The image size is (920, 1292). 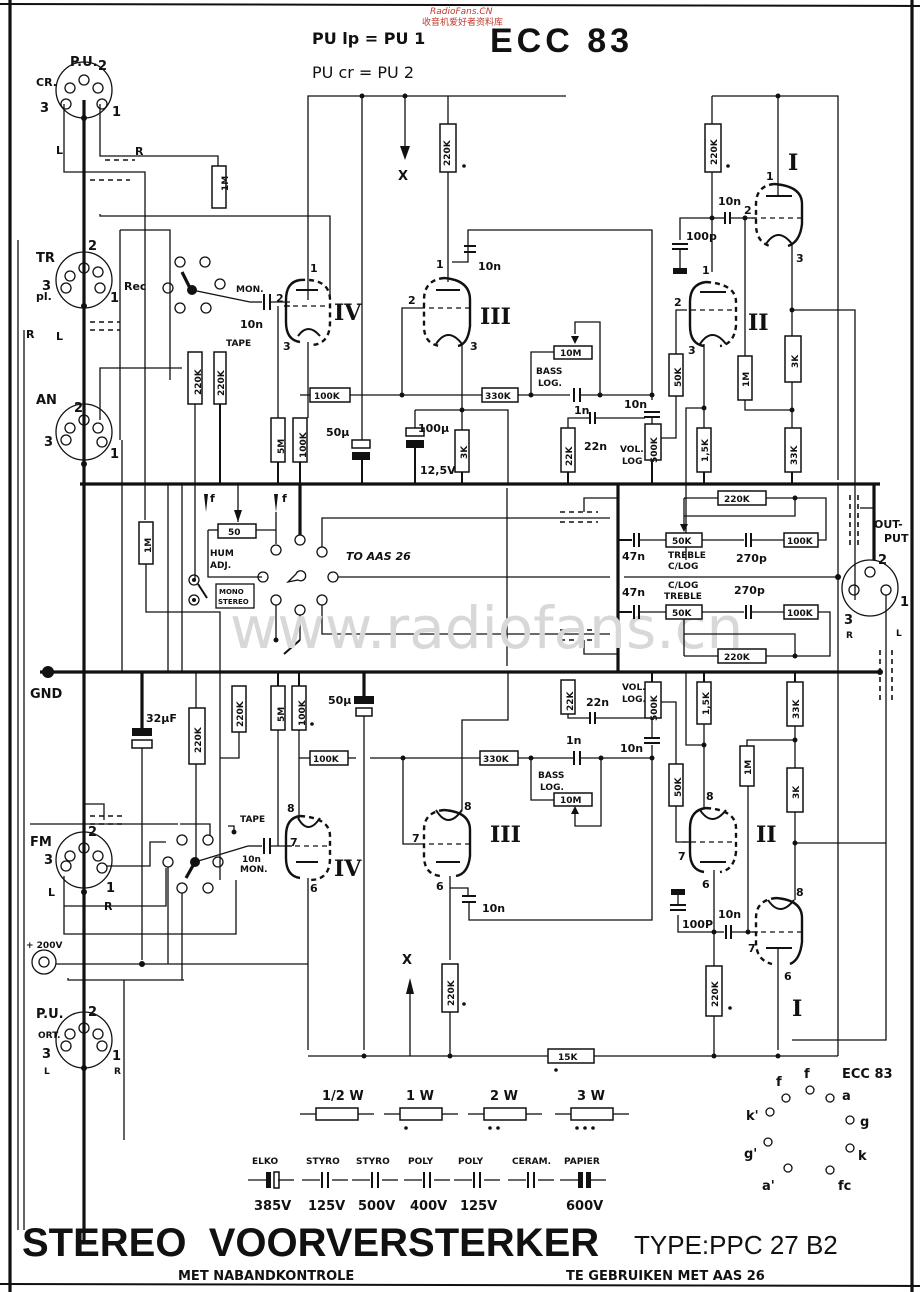 What do you see at coordinates (44, 962) in the screenshot?
I see `supply-terminal` at bounding box center [44, 962].